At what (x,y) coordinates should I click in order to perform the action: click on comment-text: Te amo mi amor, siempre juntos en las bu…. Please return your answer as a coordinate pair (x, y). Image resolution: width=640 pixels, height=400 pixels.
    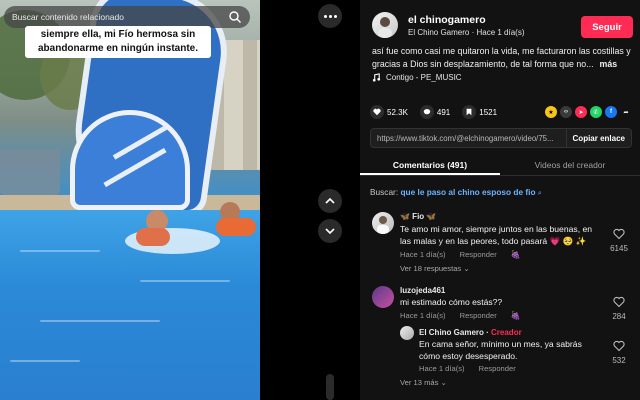
    Looking at the image, I should click on (496, 235).